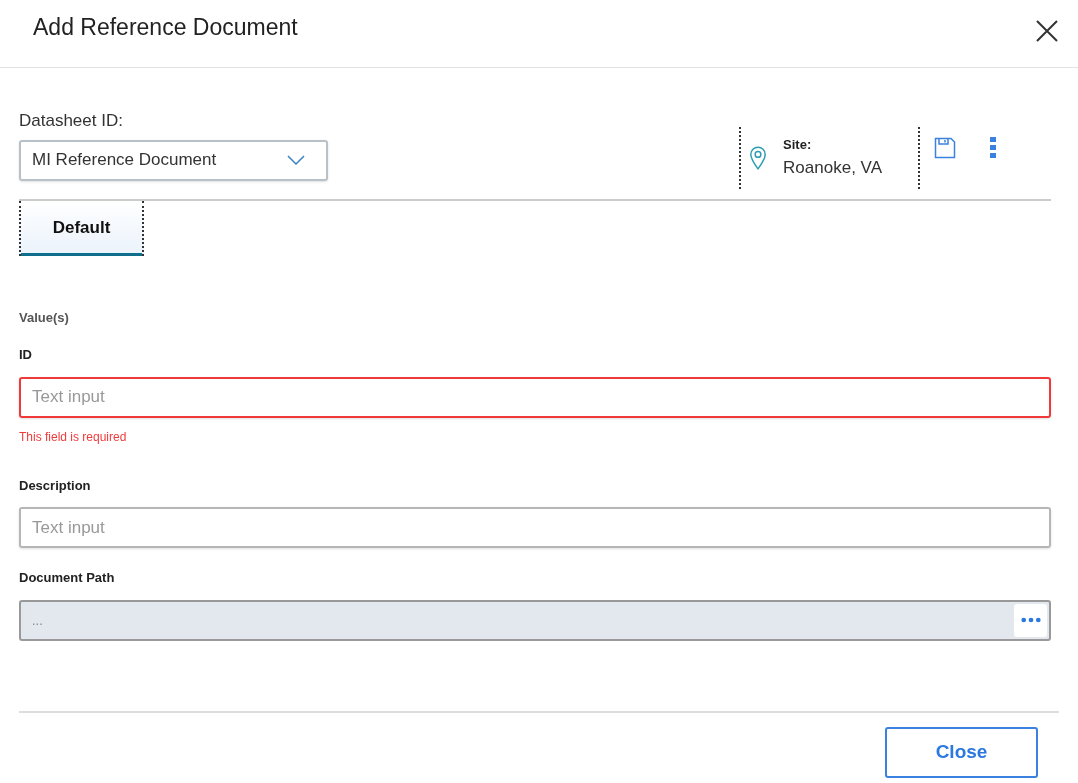 Image resolution: width=1078 pixels, height=783 pixels. I want to click on datasheet-dropdown: MI Reference Document, so click(173, 160).